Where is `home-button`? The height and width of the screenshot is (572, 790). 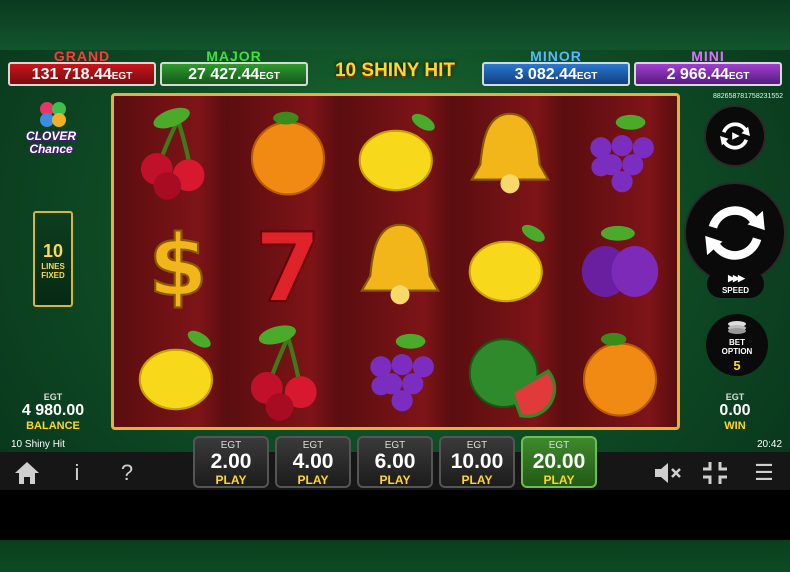
home-button is located at coordinates (27, 473).